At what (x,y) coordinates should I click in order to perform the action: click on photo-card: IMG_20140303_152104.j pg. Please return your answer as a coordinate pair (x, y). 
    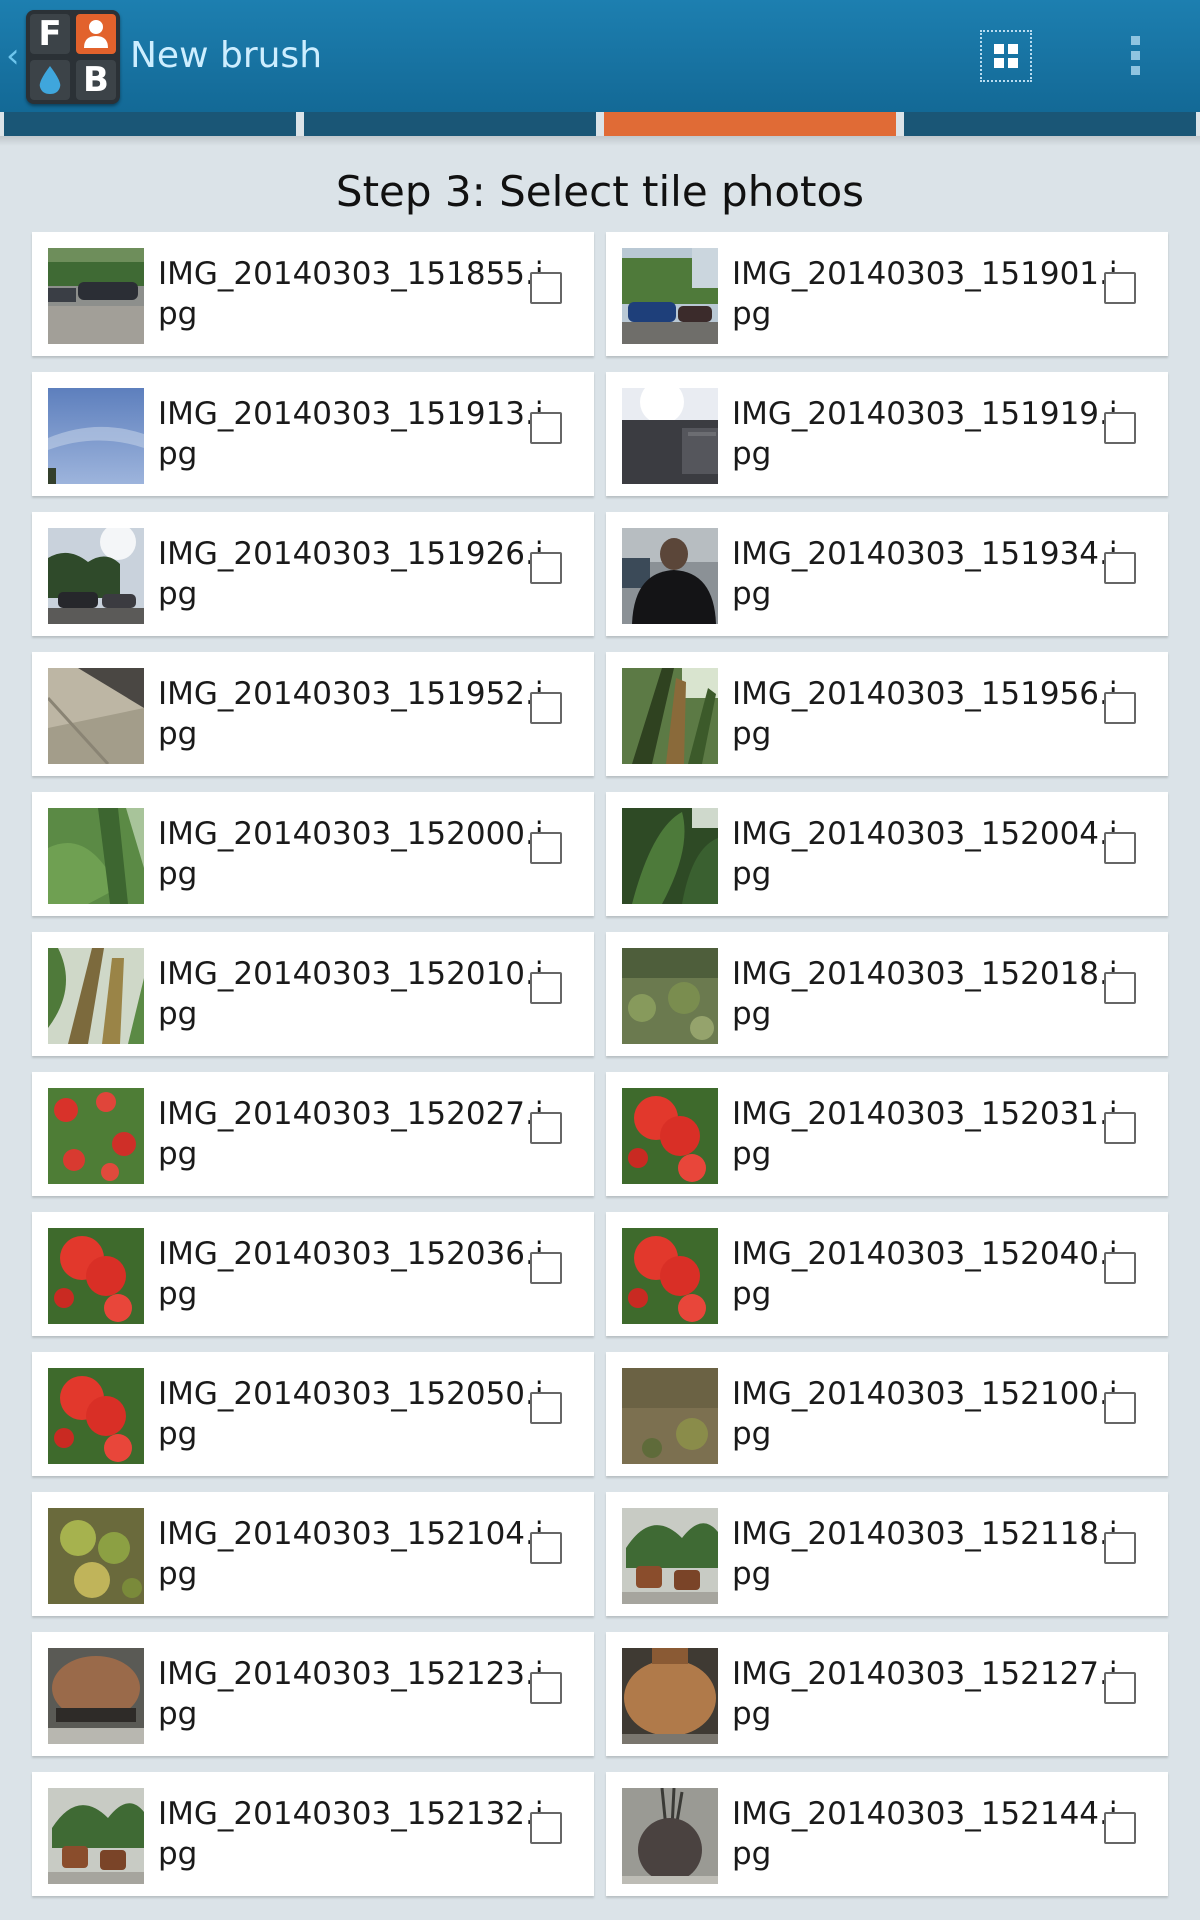
    Looking at the image, I should click on (313, 1554).